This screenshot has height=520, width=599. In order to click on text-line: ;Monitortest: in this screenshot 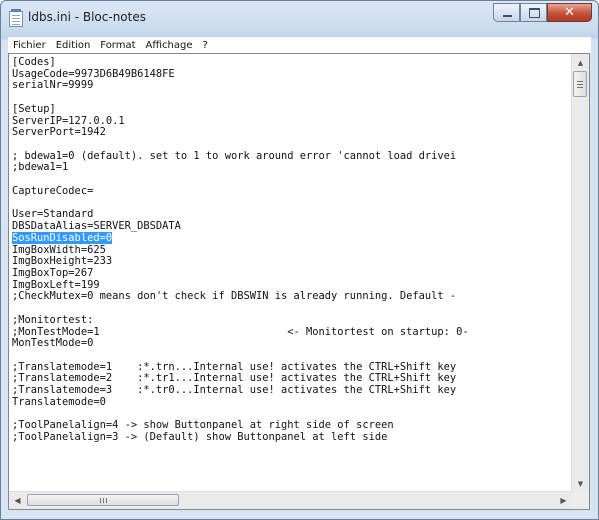, I will do `click(292, 320)`.